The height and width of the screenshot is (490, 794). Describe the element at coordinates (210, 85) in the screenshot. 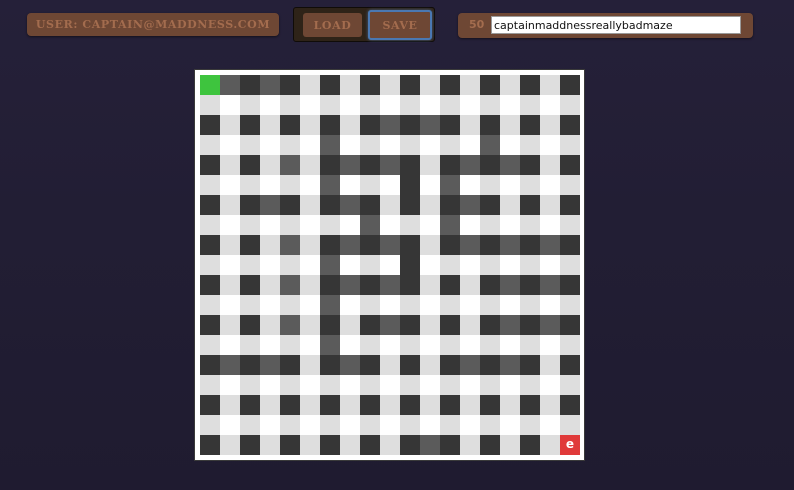

I see `start-cell` at that location.